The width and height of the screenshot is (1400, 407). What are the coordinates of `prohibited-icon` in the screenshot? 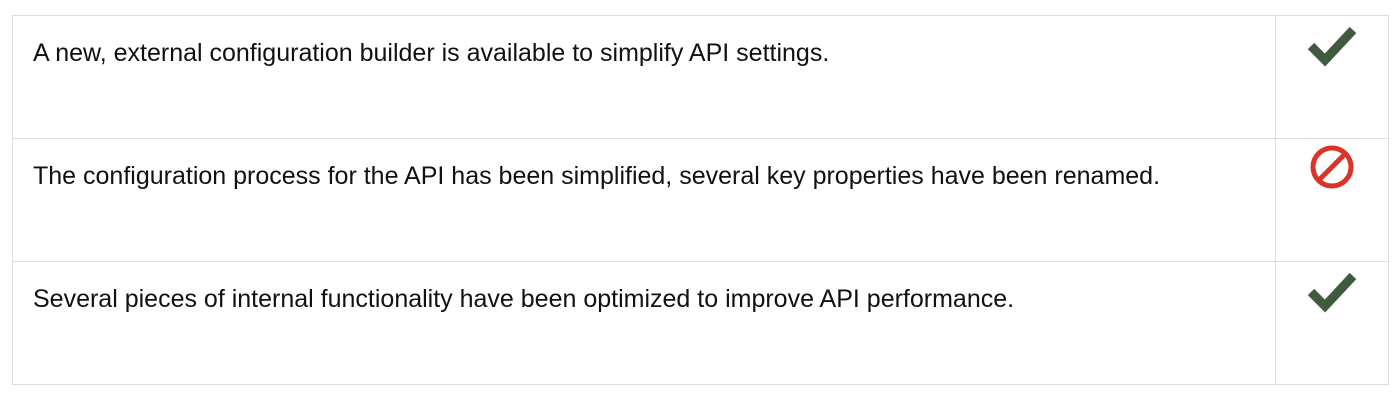 It's located at (1332, 167).